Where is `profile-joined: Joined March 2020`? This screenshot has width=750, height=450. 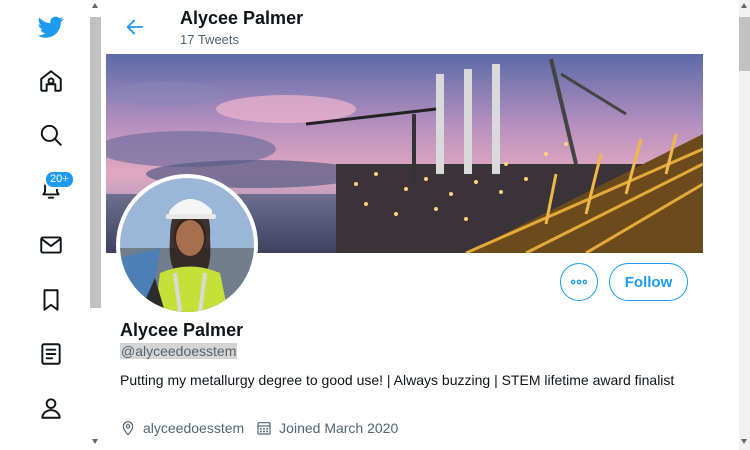
profile-joined: Joined March 2020 is located at coordinates (339, 428).